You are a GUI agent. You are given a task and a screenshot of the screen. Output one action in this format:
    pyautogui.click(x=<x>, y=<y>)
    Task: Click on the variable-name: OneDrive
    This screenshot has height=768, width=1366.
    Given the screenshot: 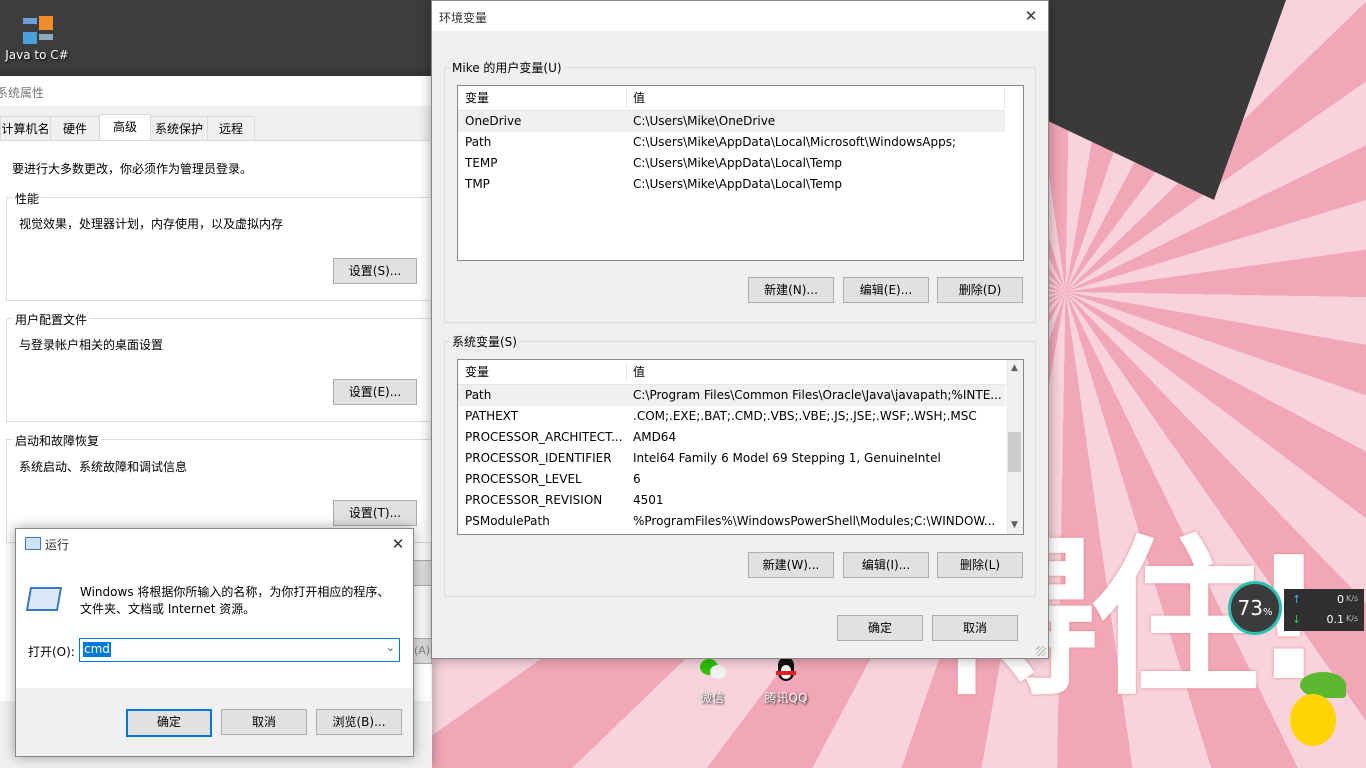 What is the action you would take?
    pyautogui.click(x=493, y=121)
    